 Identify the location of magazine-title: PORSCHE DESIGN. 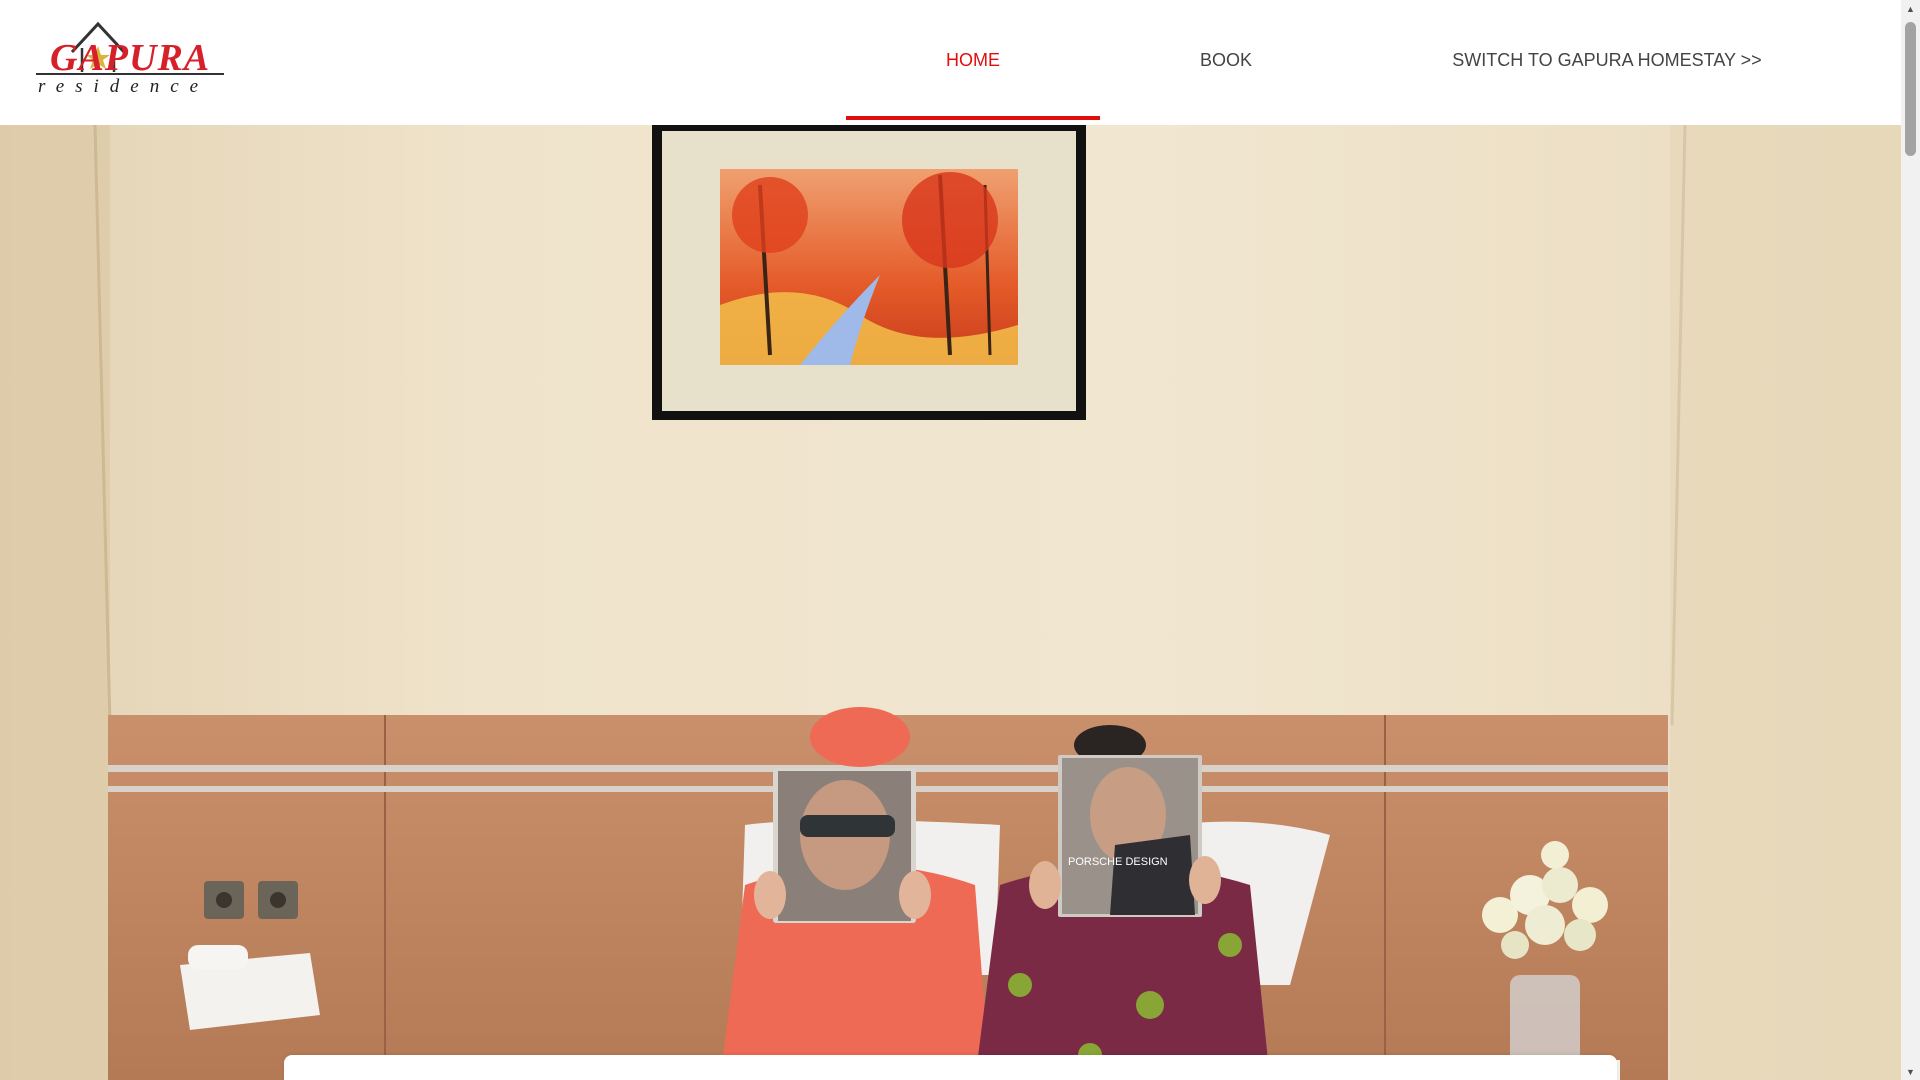
(1118, 862).